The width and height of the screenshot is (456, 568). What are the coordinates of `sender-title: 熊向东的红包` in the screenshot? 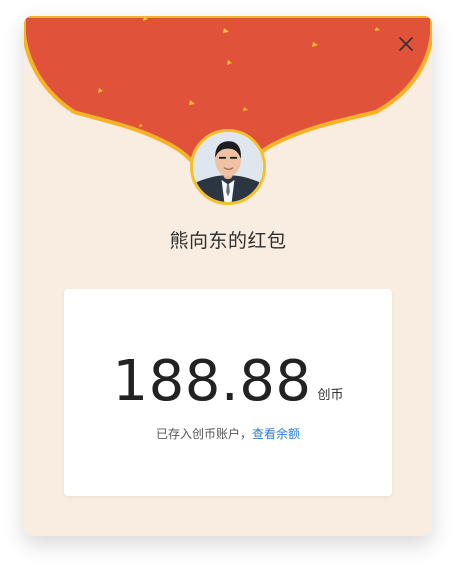 It's located at (228, 241).